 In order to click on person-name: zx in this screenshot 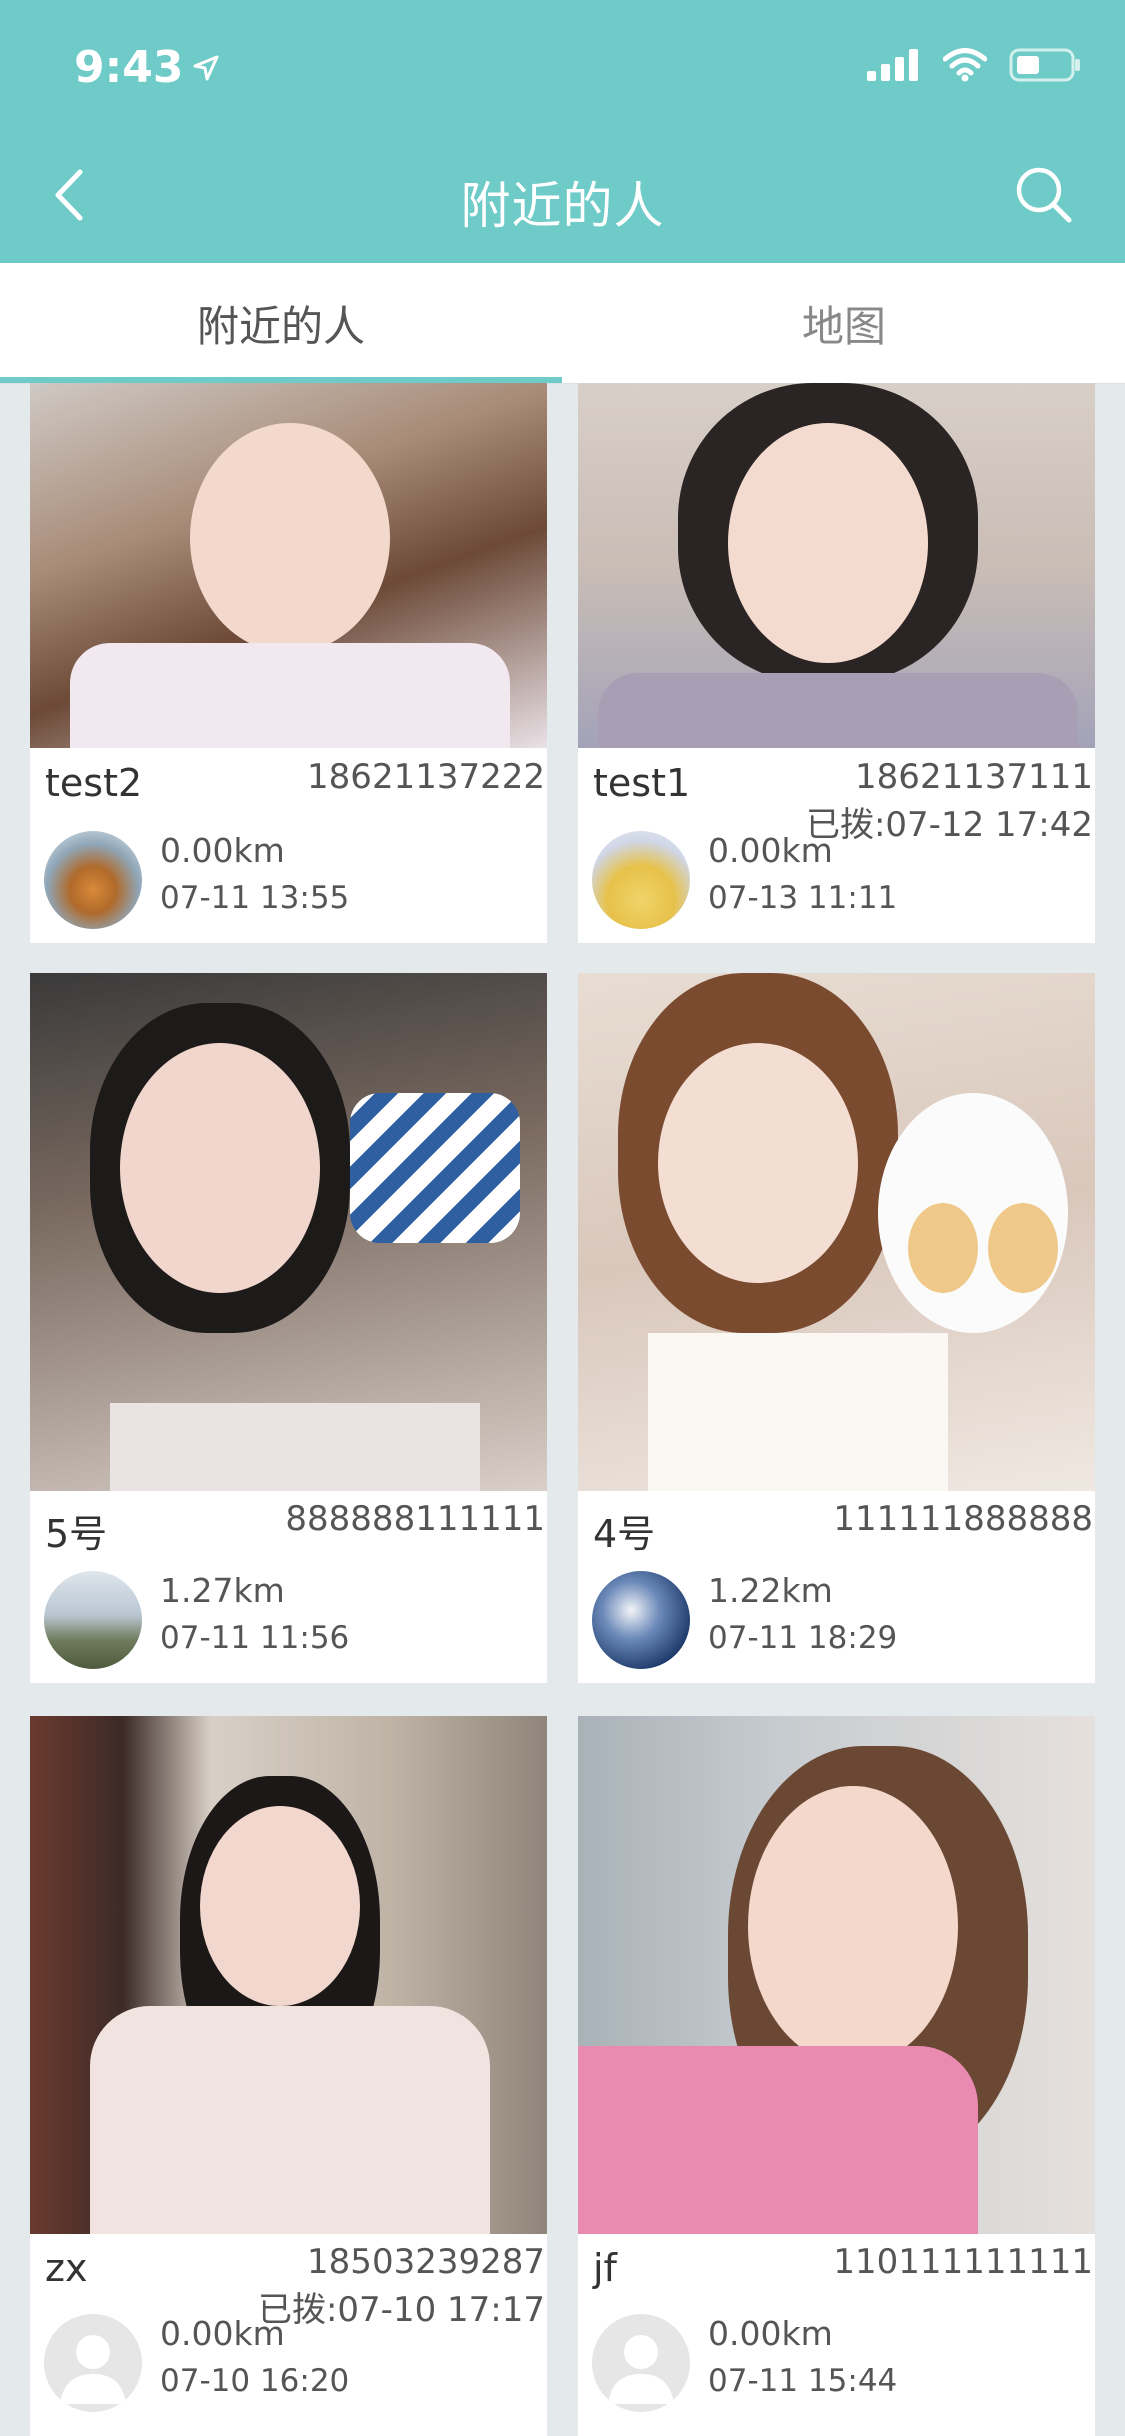, I will do `click(66, 2268)`.